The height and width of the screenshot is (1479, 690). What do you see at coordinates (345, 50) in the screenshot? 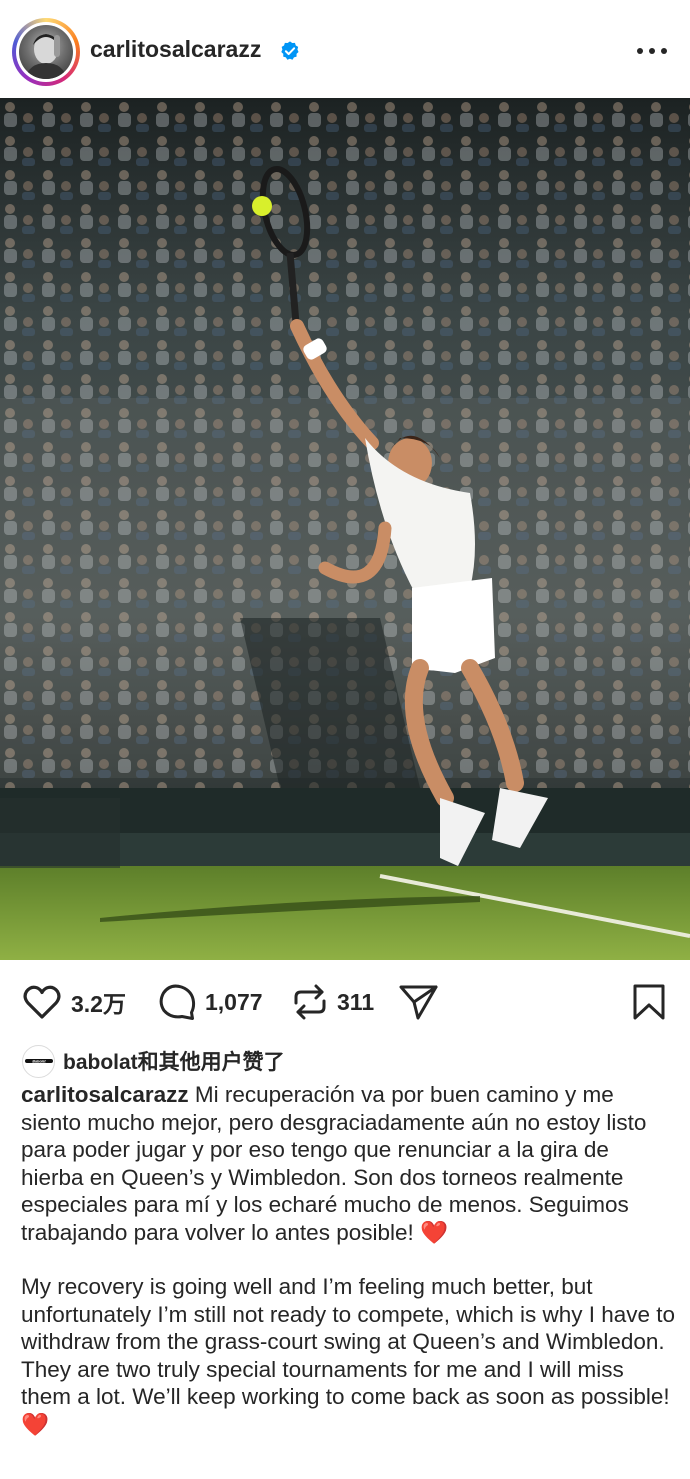
I see `post-header: carlitosalcarazz` at bounding box center [345, 50].